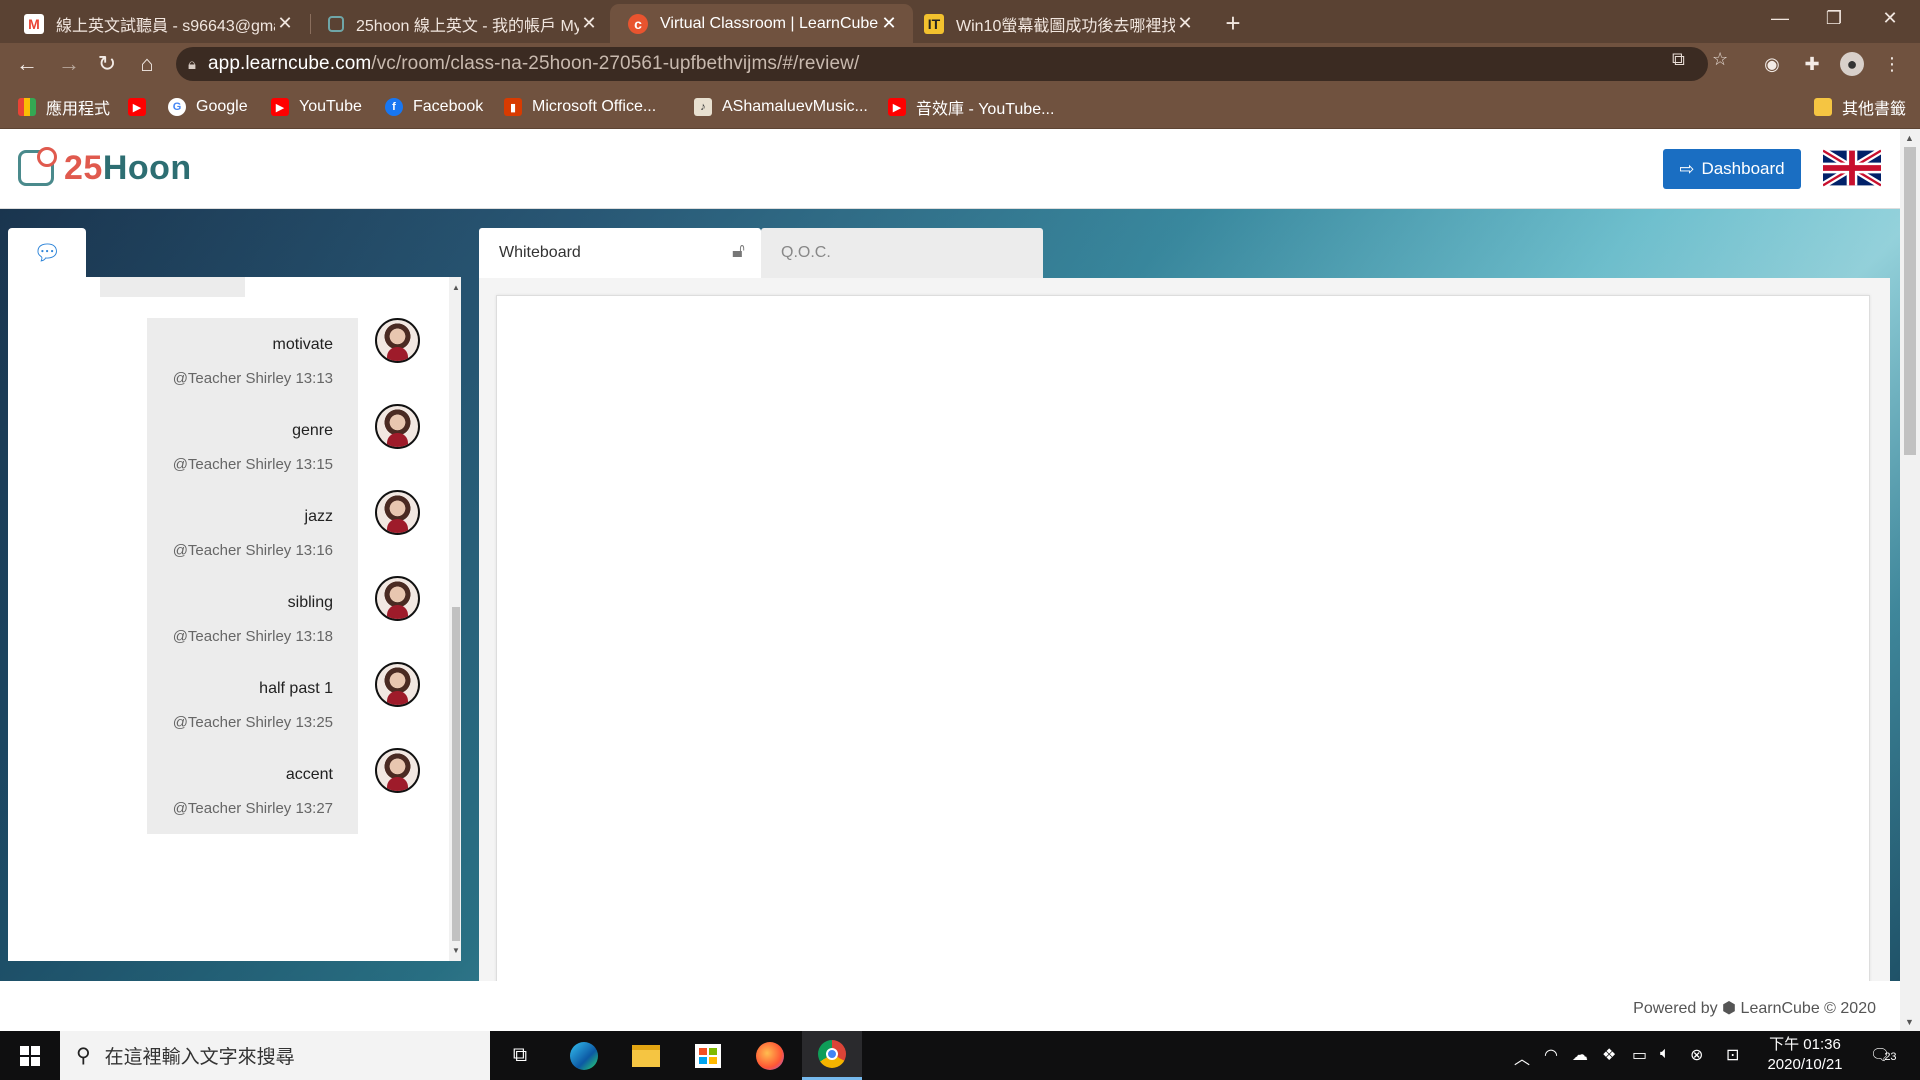 This screenshot has width=1920, height=1080. Describe the element at coordinates (1687, 168) in the screenshot. I see `sign-out-icon: ⇨` at that location.